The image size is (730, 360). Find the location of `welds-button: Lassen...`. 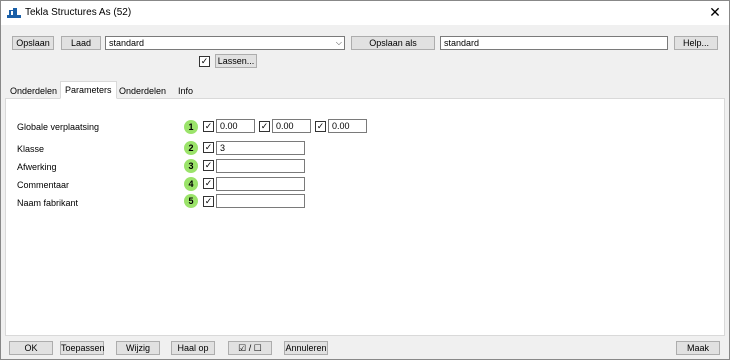

welds-button: Lassen... is located at coordinates (236, 61).